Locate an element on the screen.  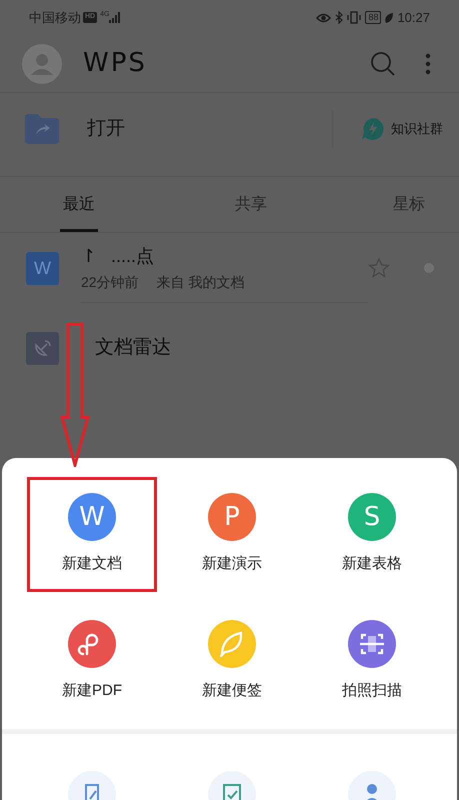
new-note-button: 新建便签 is located at coordinates (232, 661).